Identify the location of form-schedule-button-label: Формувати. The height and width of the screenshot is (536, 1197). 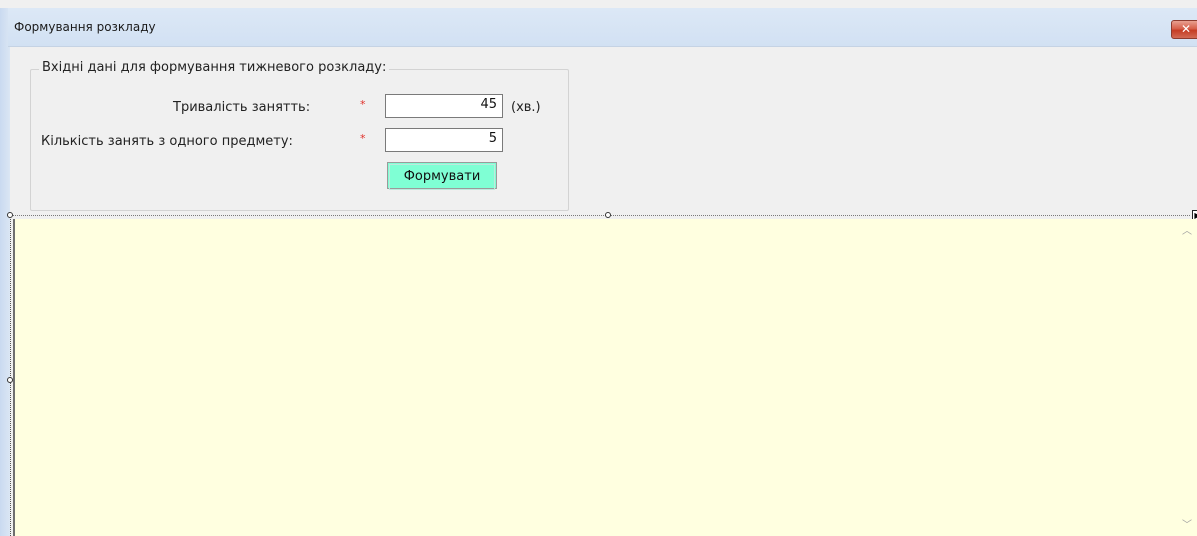
(442, 177).